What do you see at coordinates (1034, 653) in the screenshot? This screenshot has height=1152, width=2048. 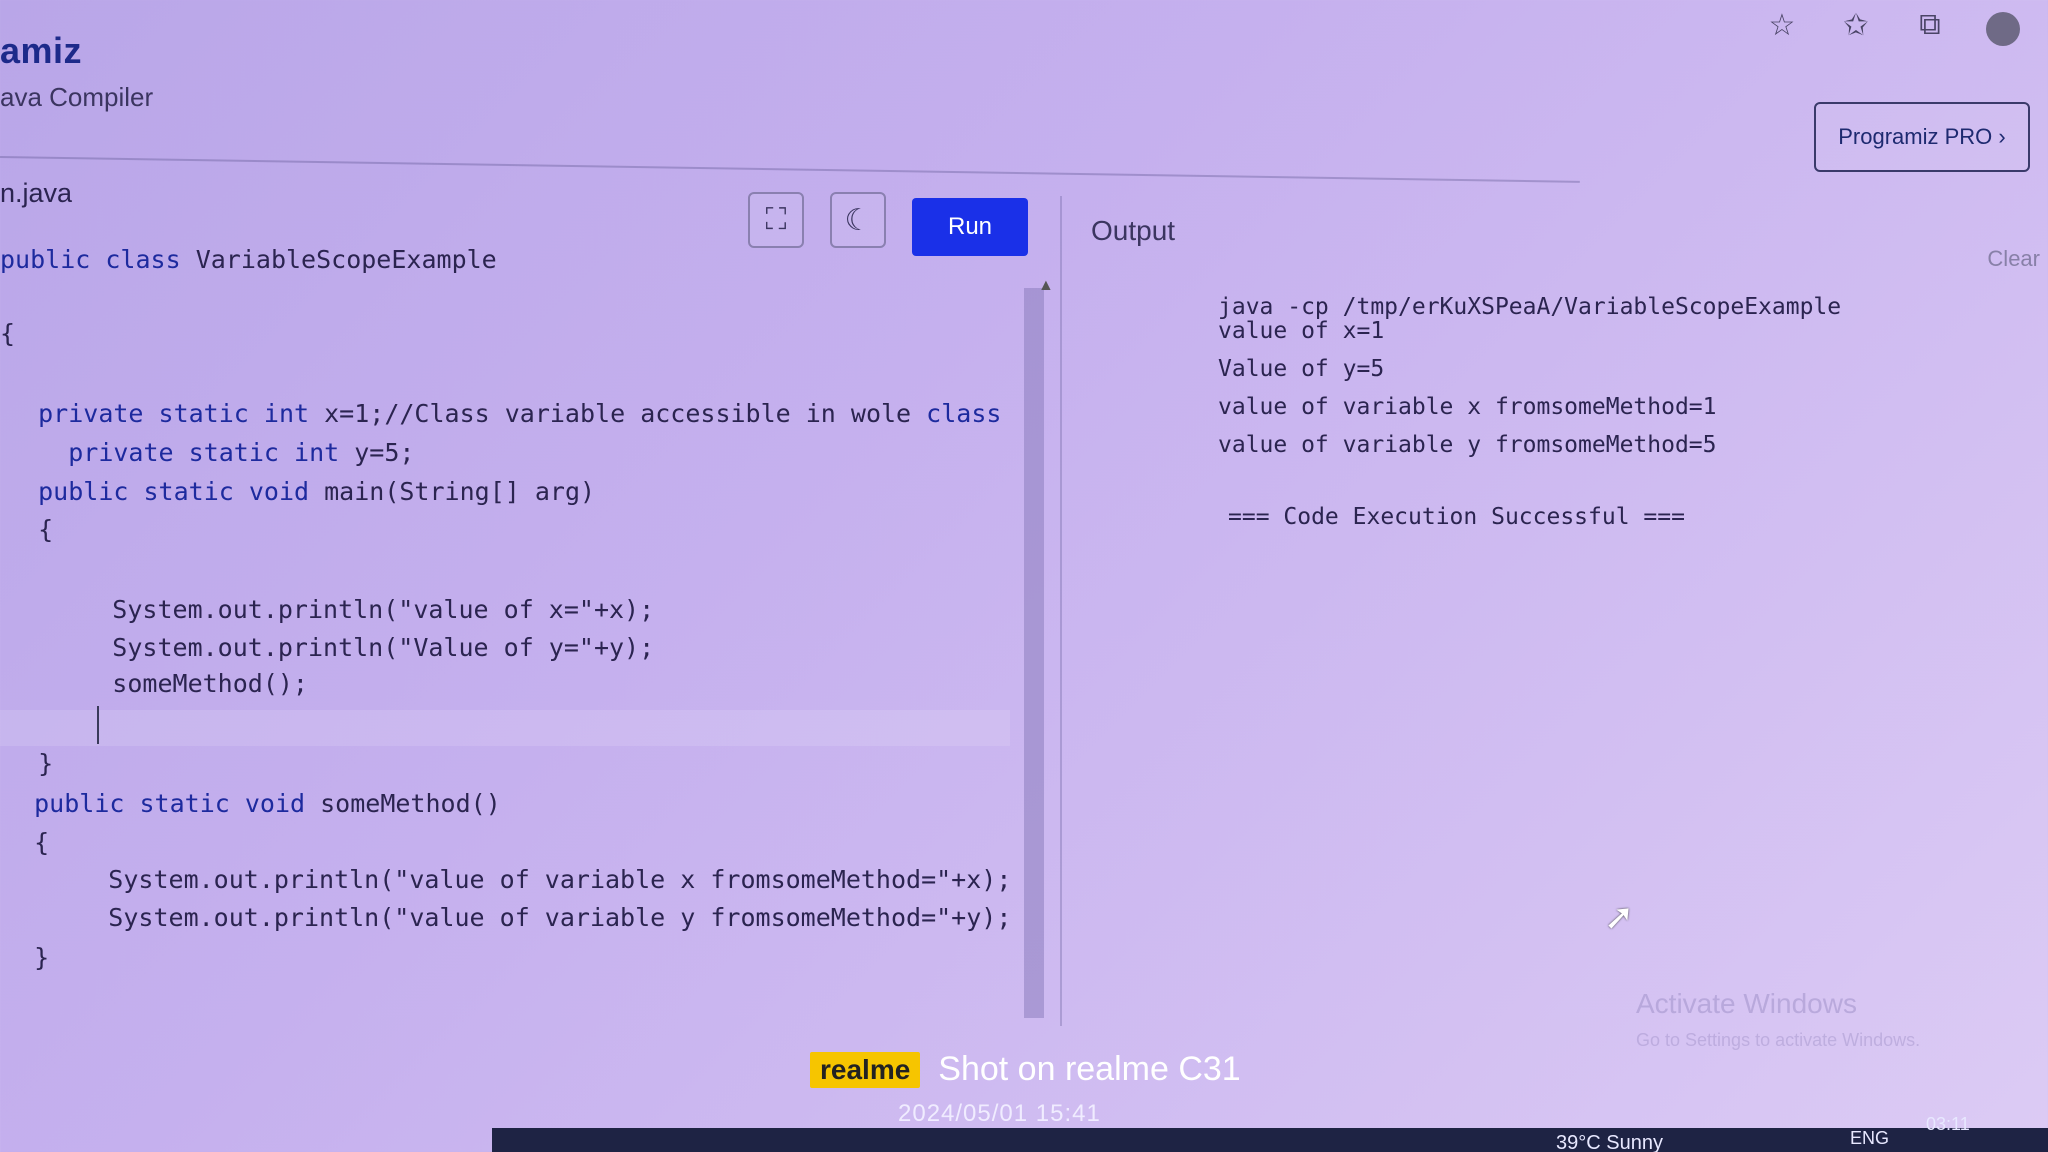 I see `editor-scrollbar` at bounding box center [1034, 653].